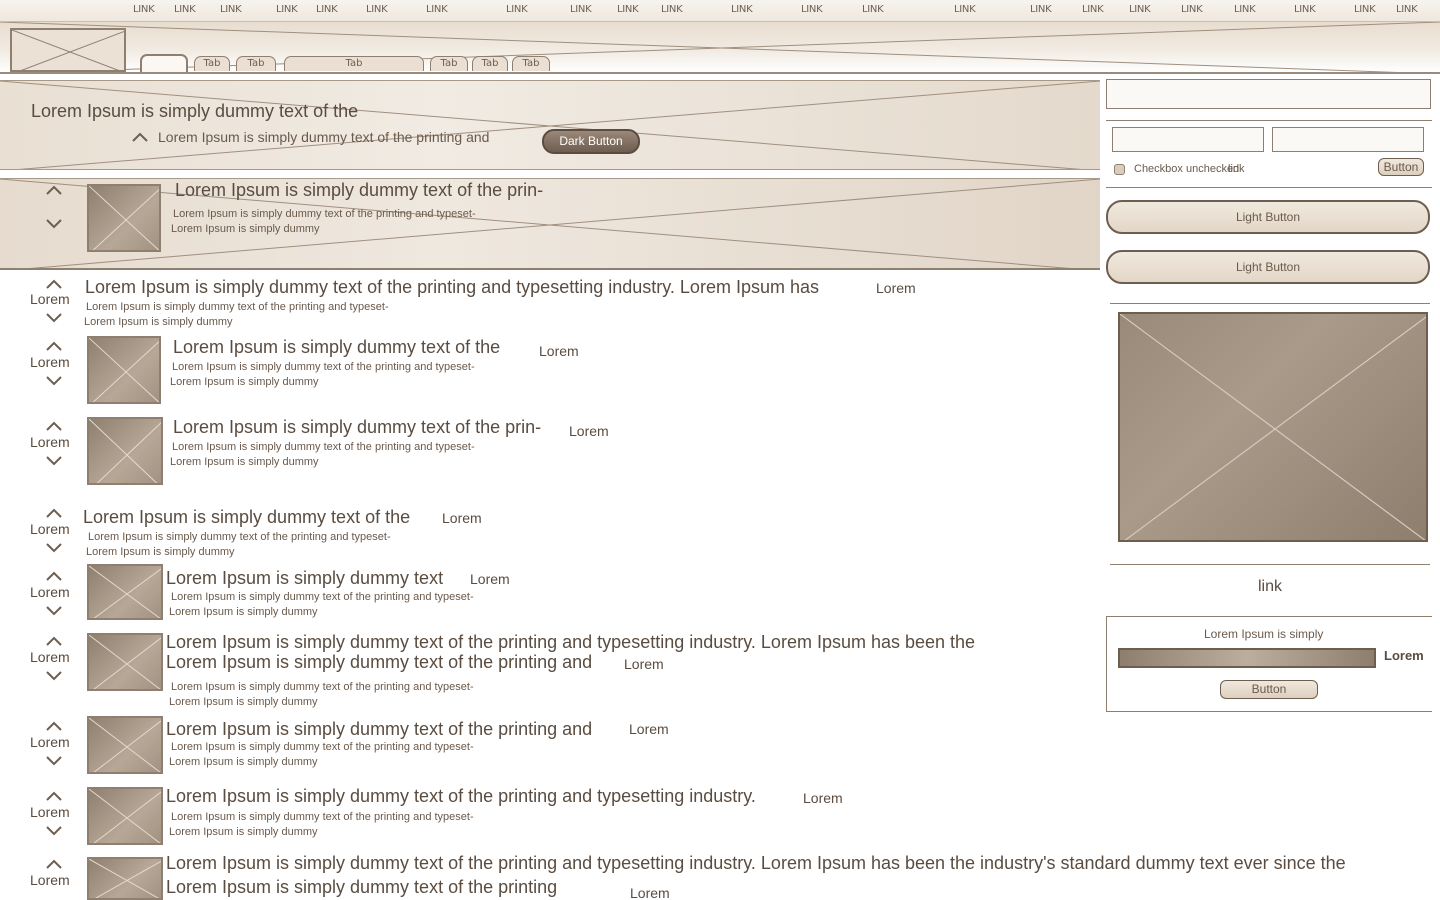 The image size is (1440, 900). What do you see at coordinates (1404, 655) in the screenshot?
I see `progress-value: Lorem` at bounding box center [1404, 655].